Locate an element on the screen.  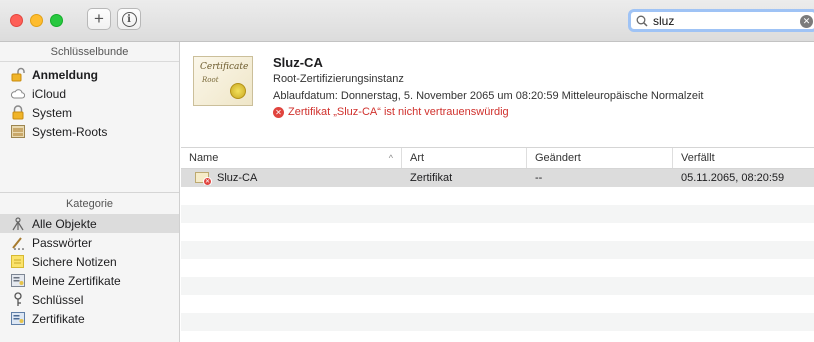
add-item-button: + is located at coordinates (99, 19).